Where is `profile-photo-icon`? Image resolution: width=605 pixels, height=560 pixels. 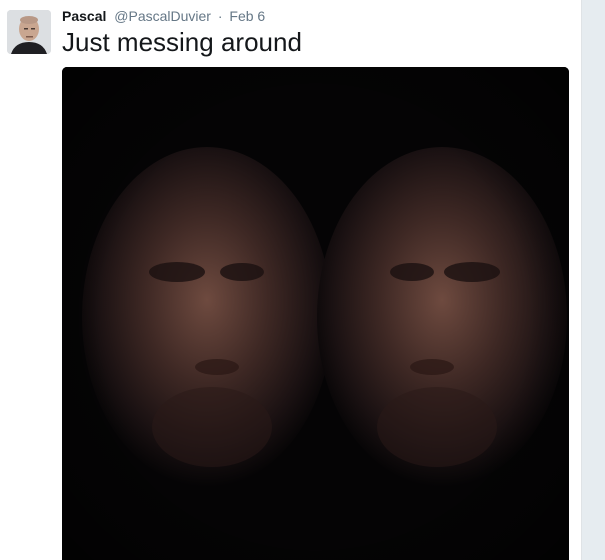
profile-photo-icon is located at coordinates (29, 32).